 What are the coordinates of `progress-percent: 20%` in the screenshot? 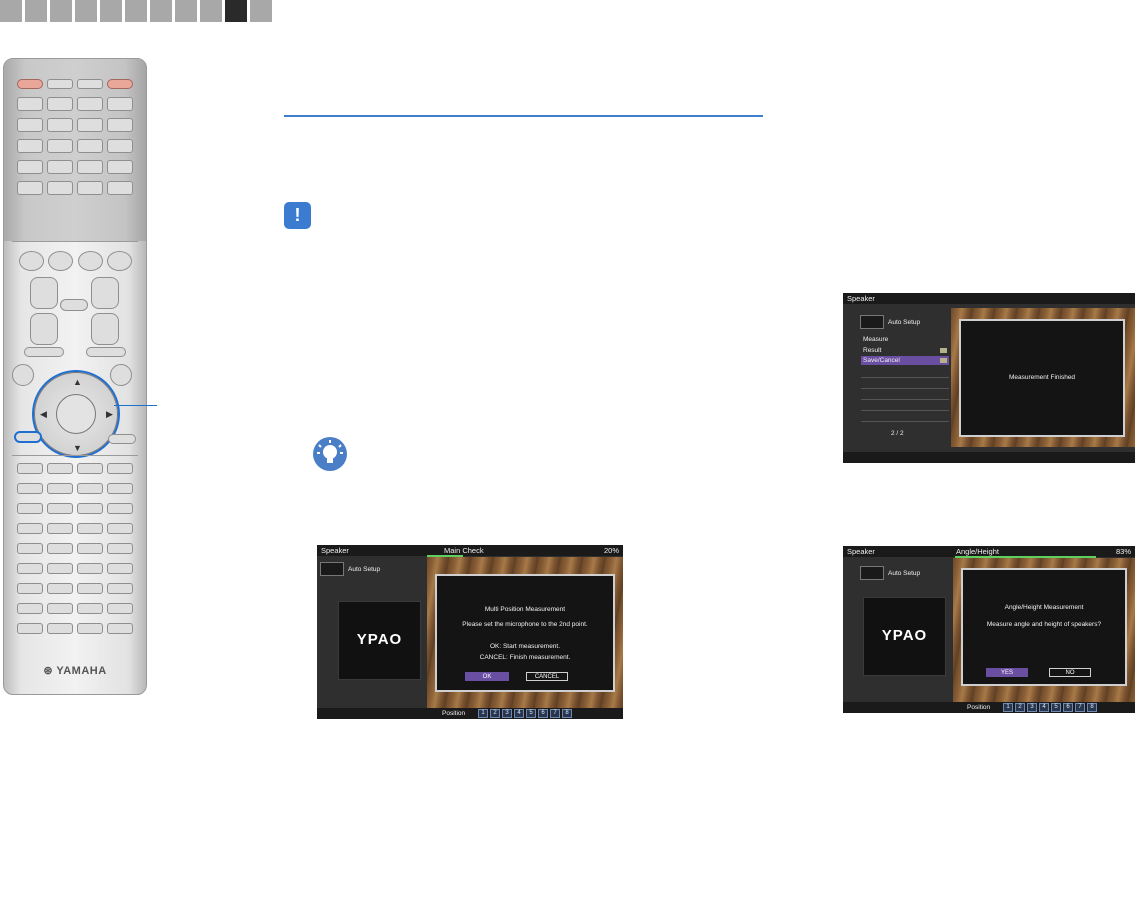 It's located at (611, 550).